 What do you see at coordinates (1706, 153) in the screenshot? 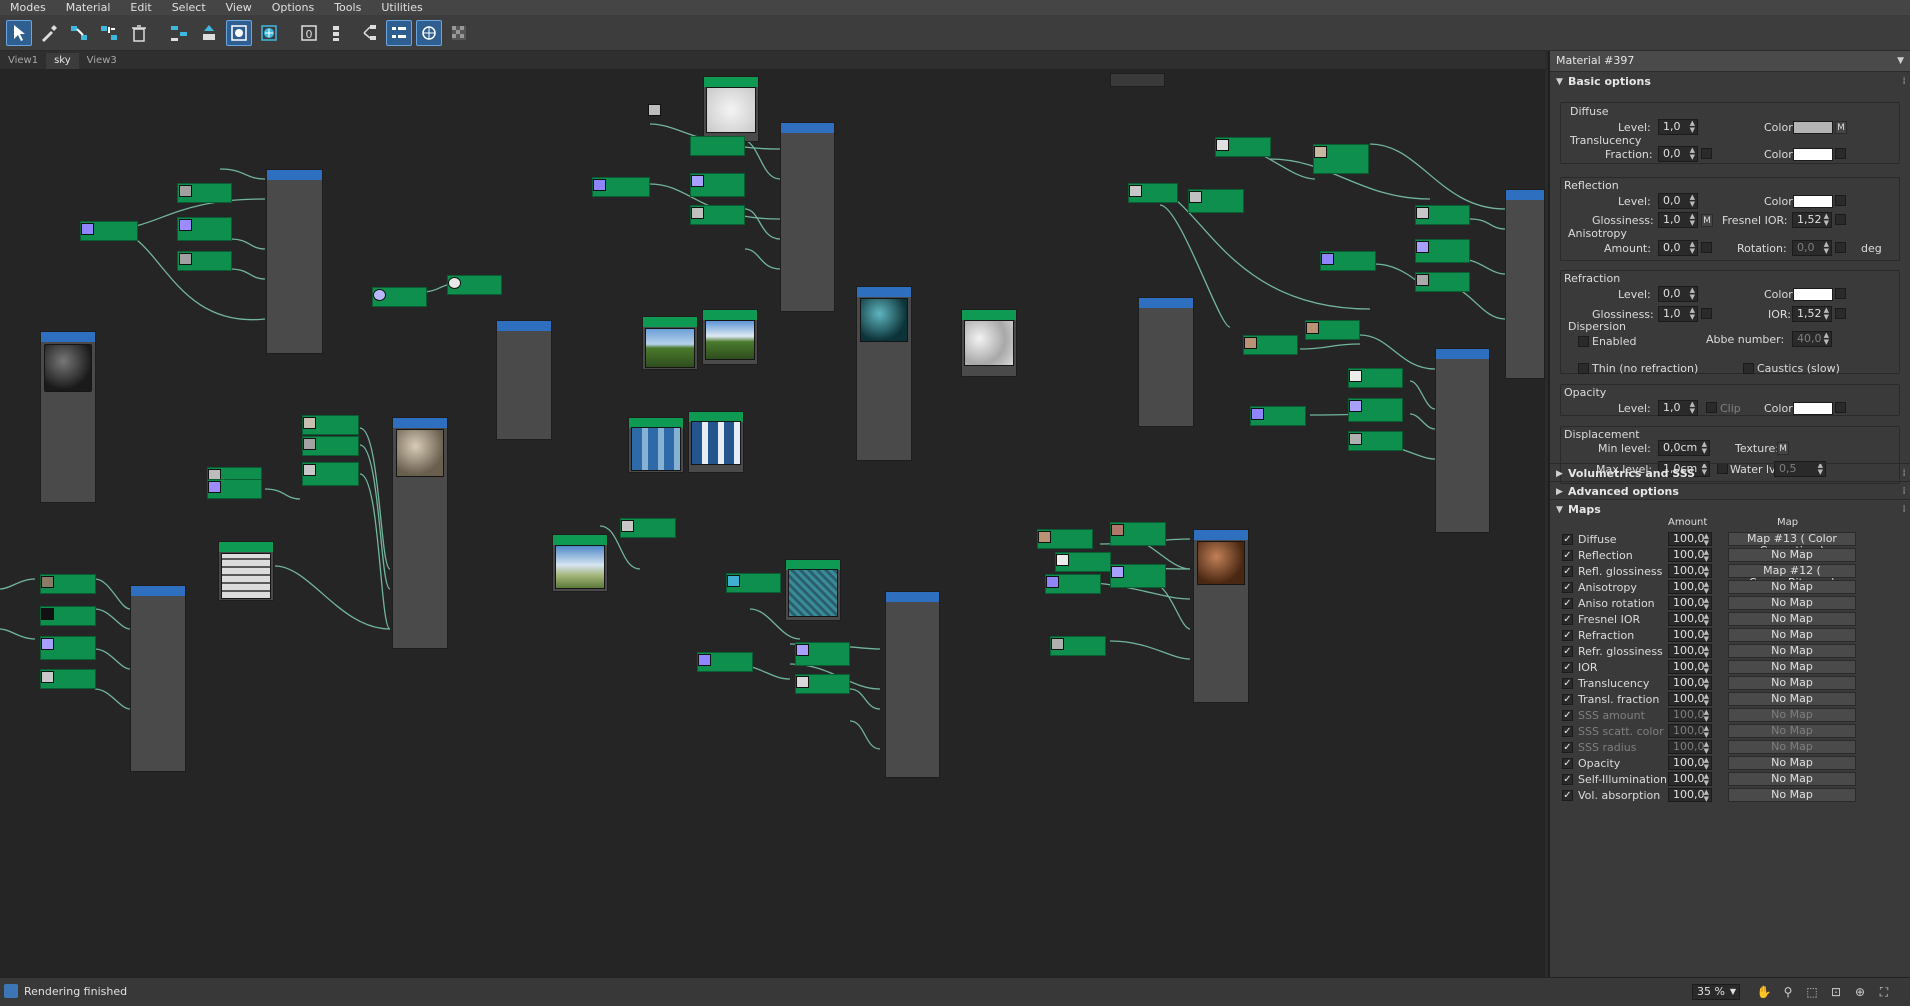
I see `fraction-map-checkbox` at bounding box center [1706, 153].